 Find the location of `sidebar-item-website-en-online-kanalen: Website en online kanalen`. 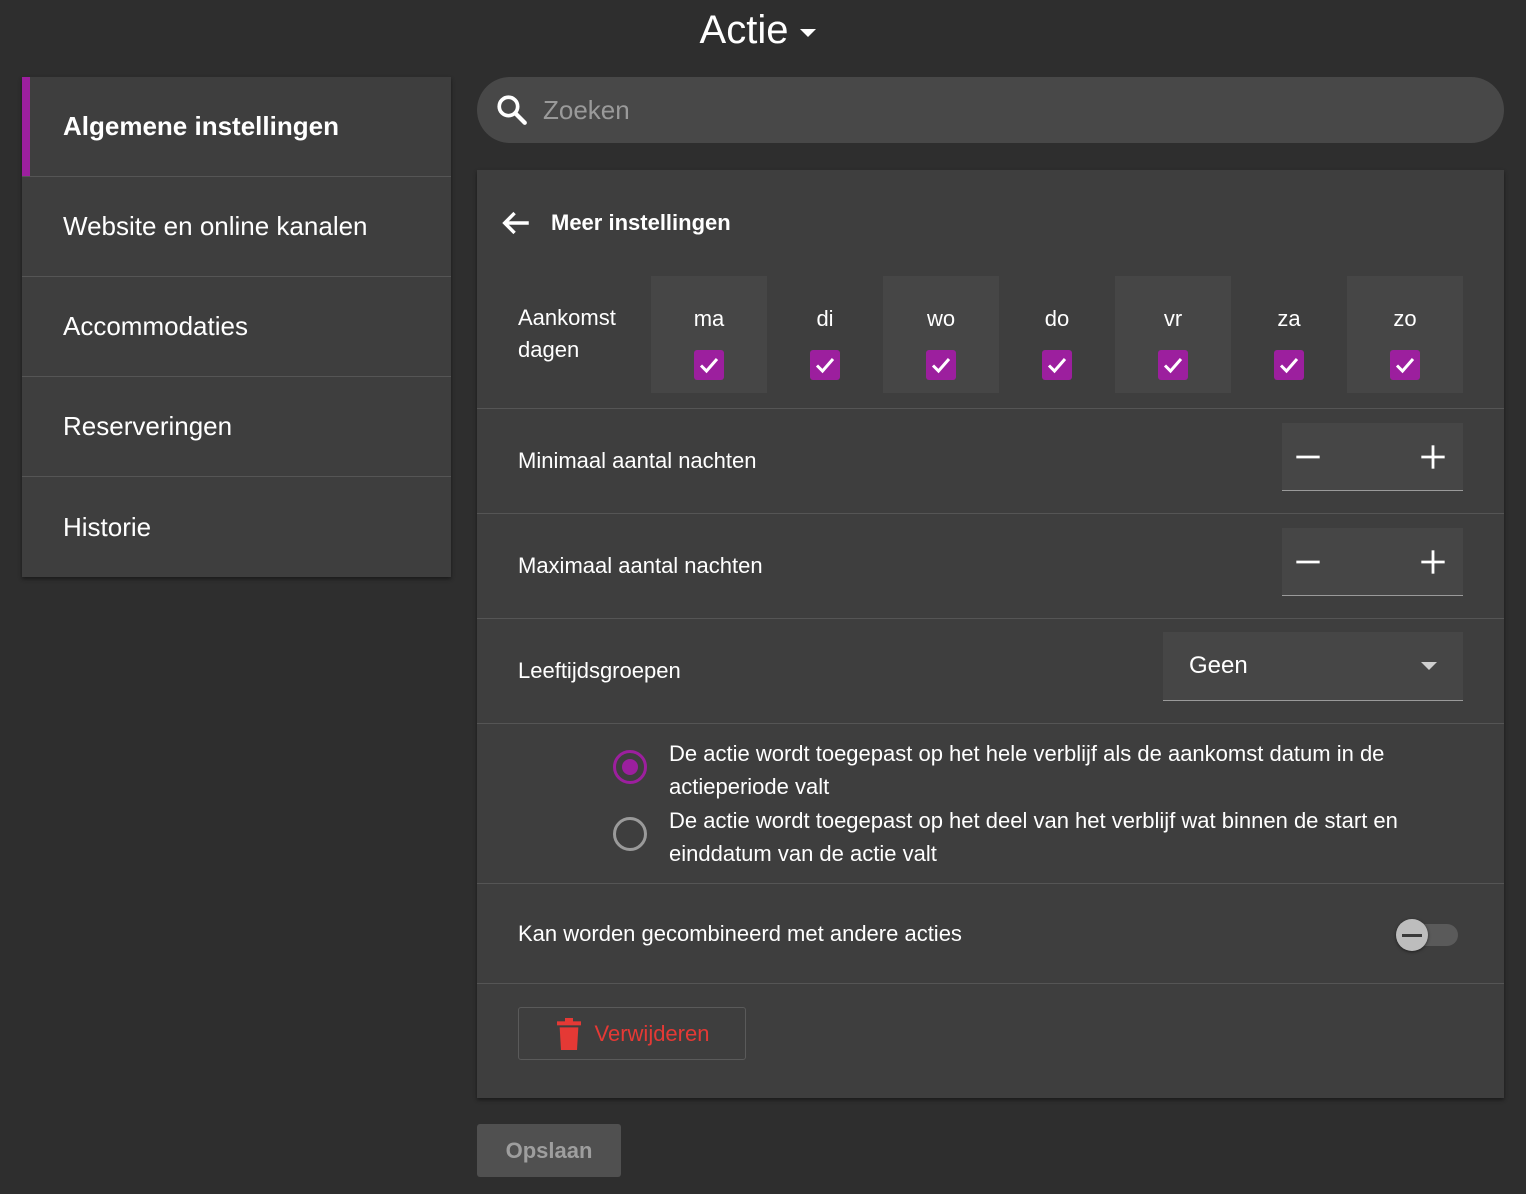

sidebar-item-website-en-online-kanalen: Website en online kanalen is located at coordinates (236, 227).